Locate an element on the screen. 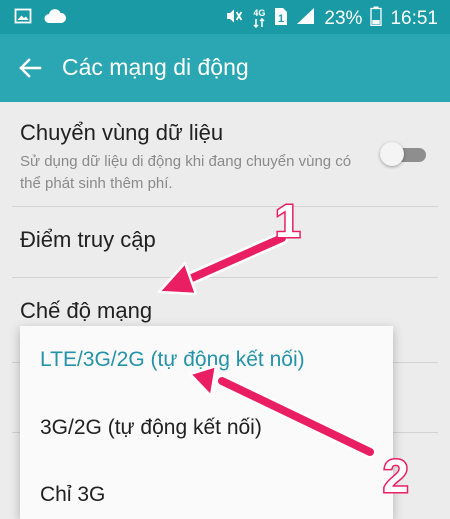  sim-slot-label: 1 is located at coordinates (281, 19).